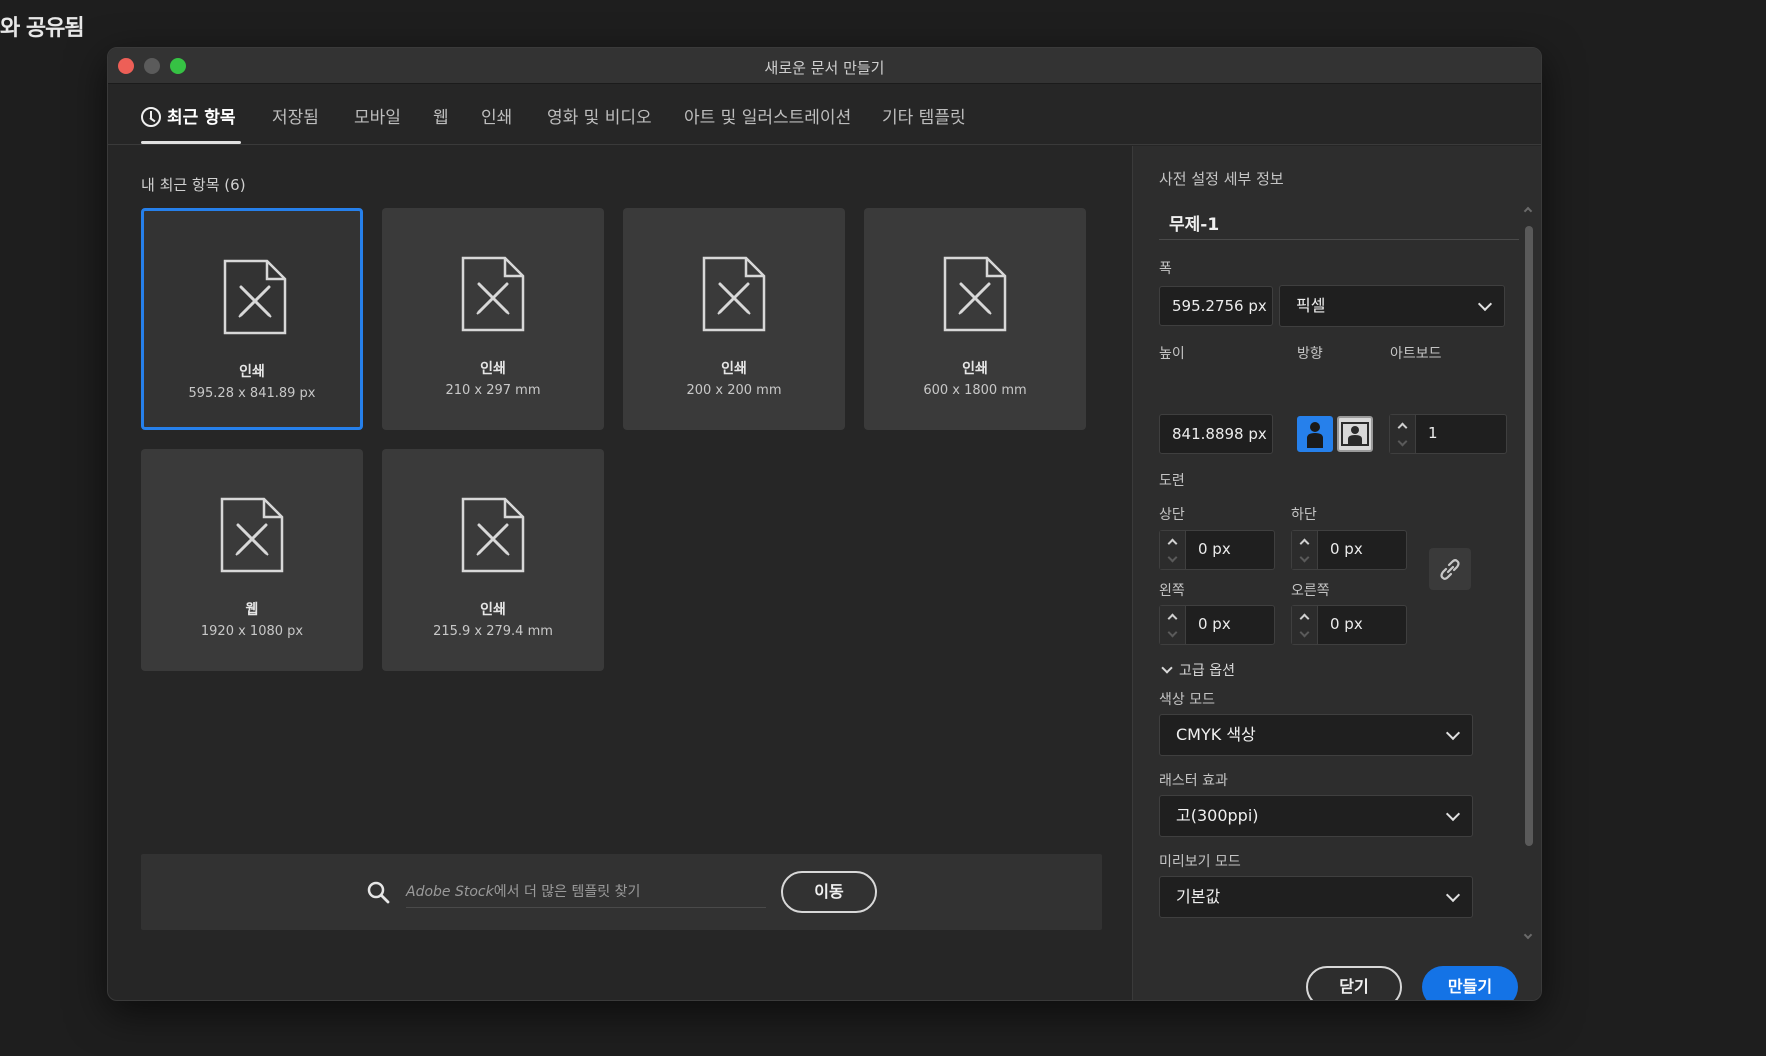 The image size is (1766, 1056). Describe the element at coordinates (1173, 625) in the screenshot. I see `bleed-left-stepper-arrows` at that location.